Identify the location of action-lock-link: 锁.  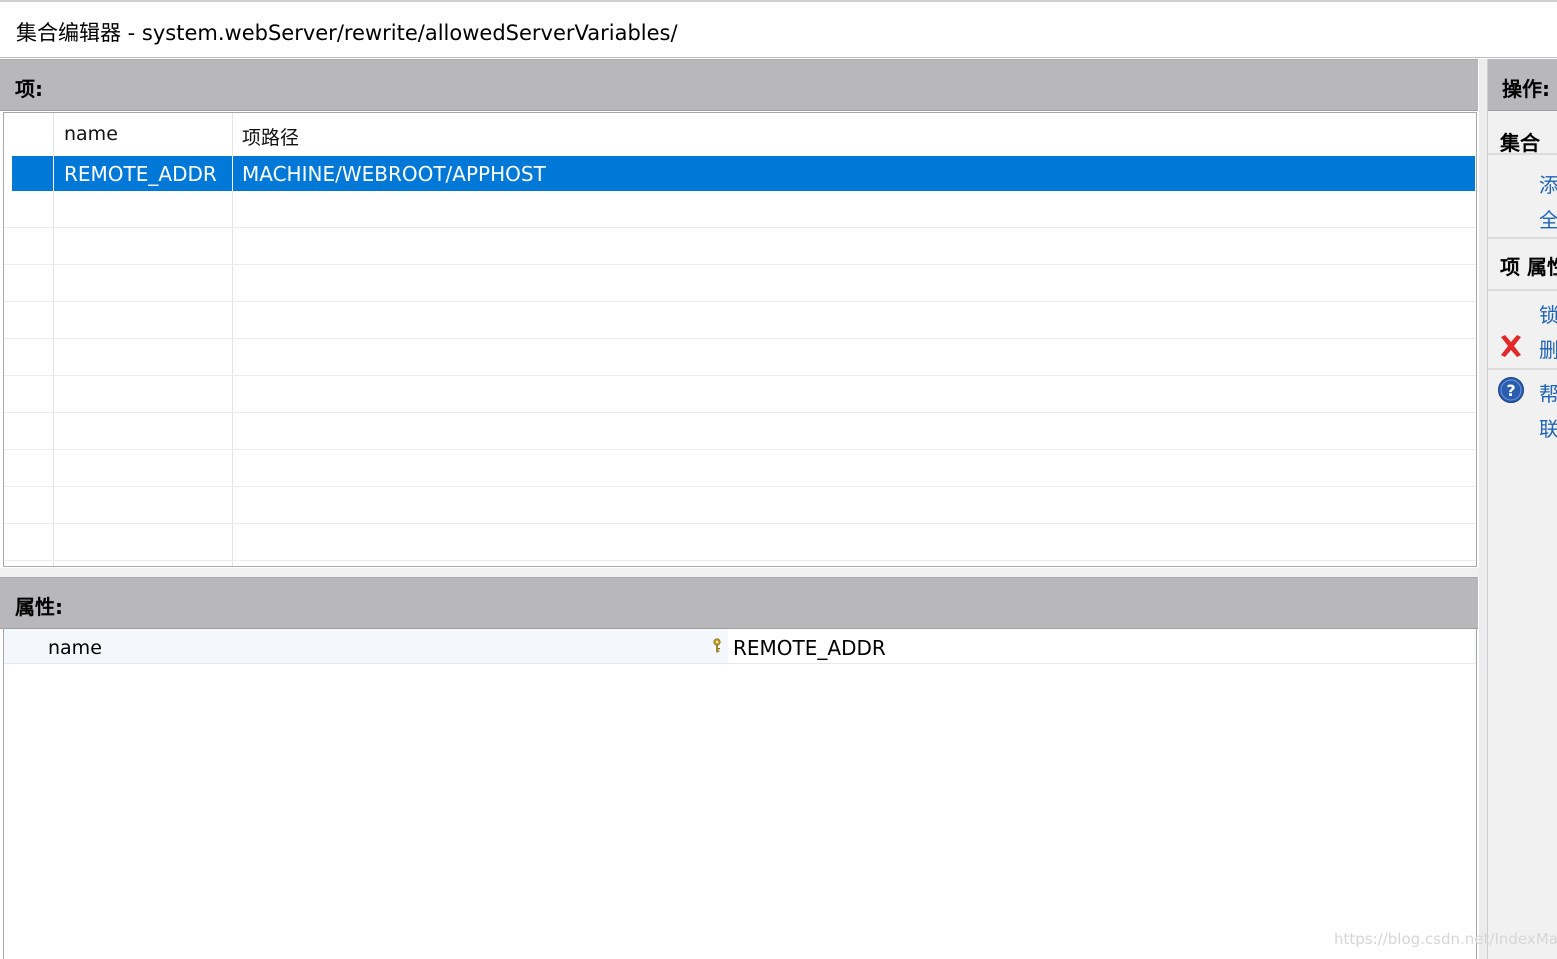
(1548, 313).